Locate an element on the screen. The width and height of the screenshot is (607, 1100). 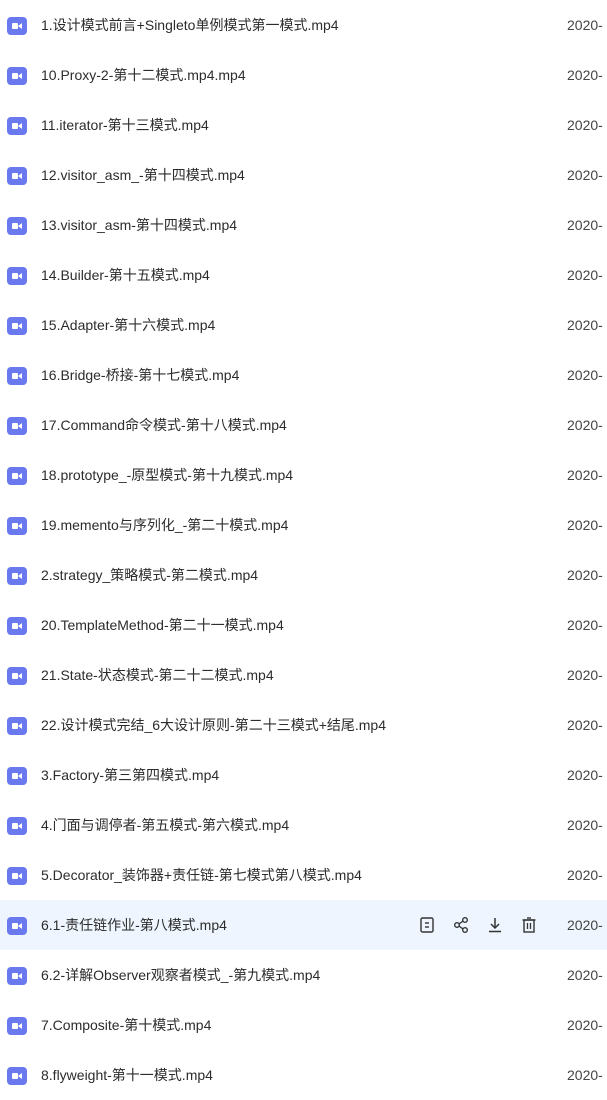
file-row: 15.Adapter-第十六模式.mp4 2020- is located at coordinates (303, 325).